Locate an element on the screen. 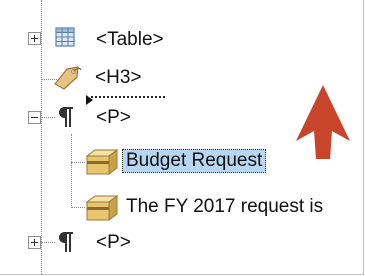  table-icon is located at coordinates (65, 37).